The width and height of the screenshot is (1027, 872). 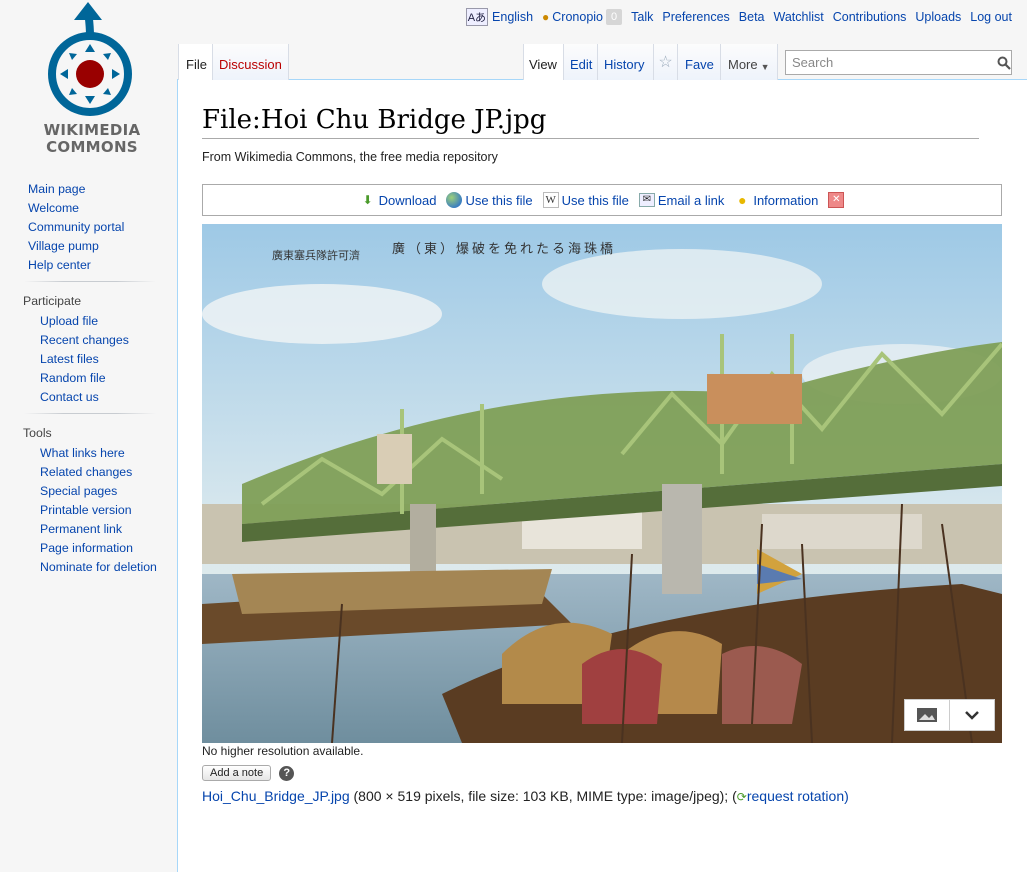 I want to click on logo-text: WIKIMEDIA COMMONS, so click(x=92, y=139).